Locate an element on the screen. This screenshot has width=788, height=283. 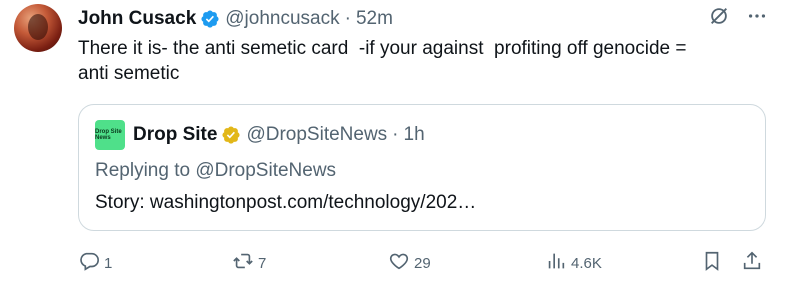
share-icon is located at coordinates (752, 263).